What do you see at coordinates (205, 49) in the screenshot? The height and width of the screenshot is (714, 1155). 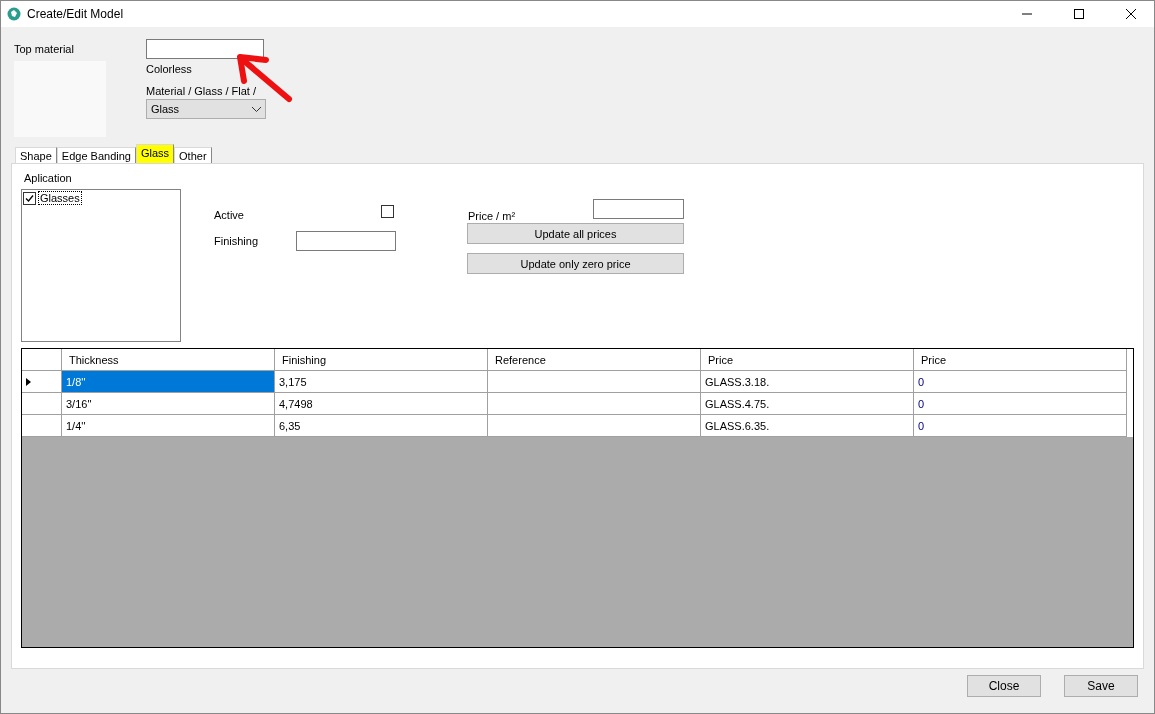 I see `code-field` at bounding box center [205, 49].